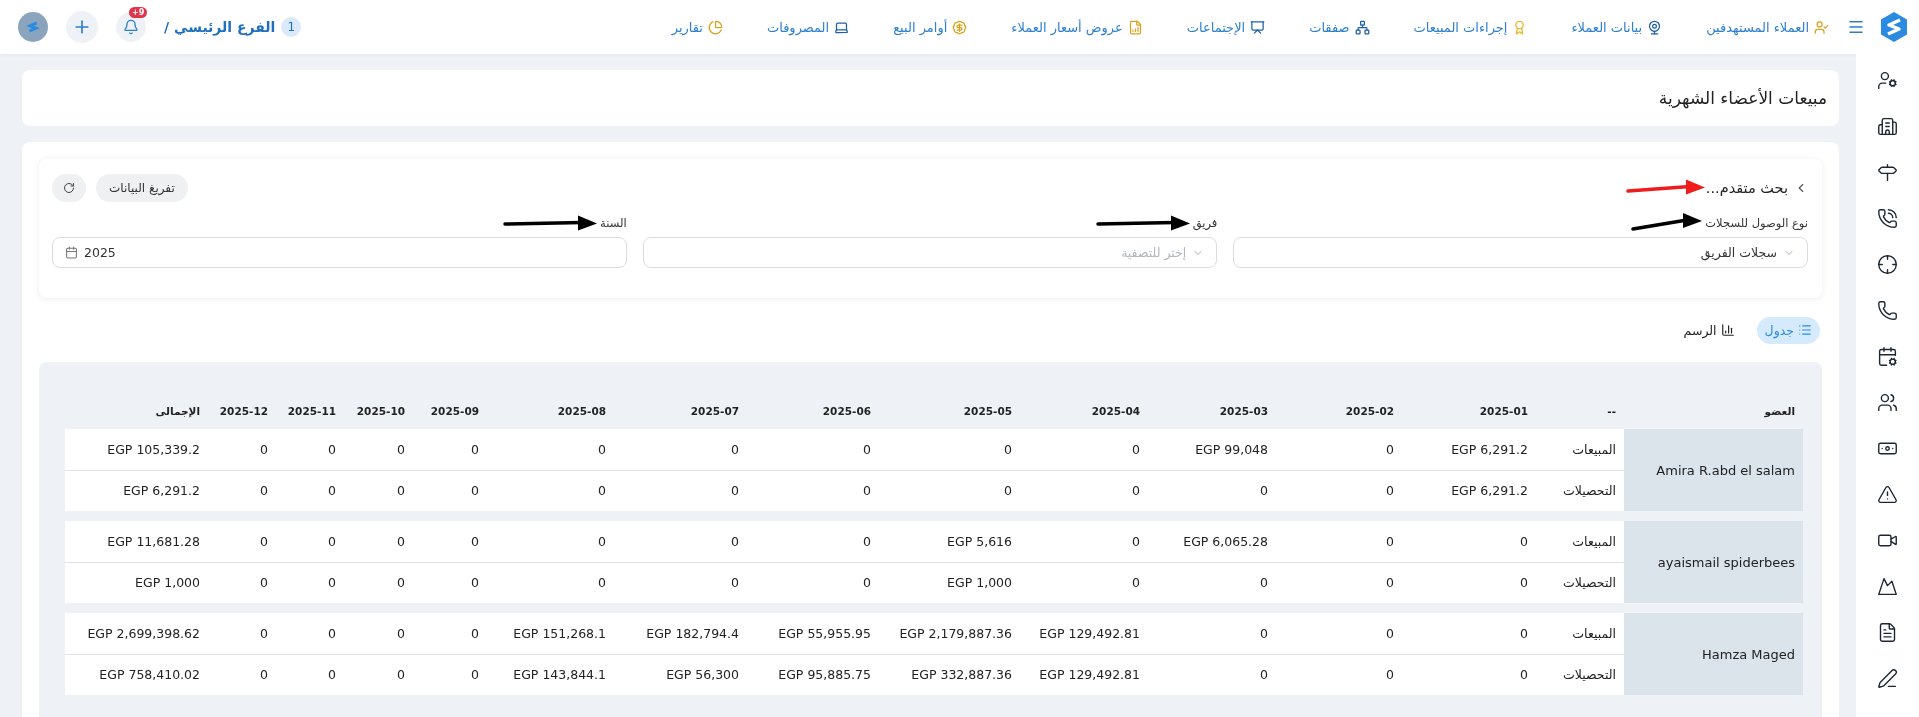 The width and height of the screenshot is (1919, 717). Describe the element at coordinates (813, 674) in the screenshot. I see `table-cell: EGP 95,885.75` at that location.